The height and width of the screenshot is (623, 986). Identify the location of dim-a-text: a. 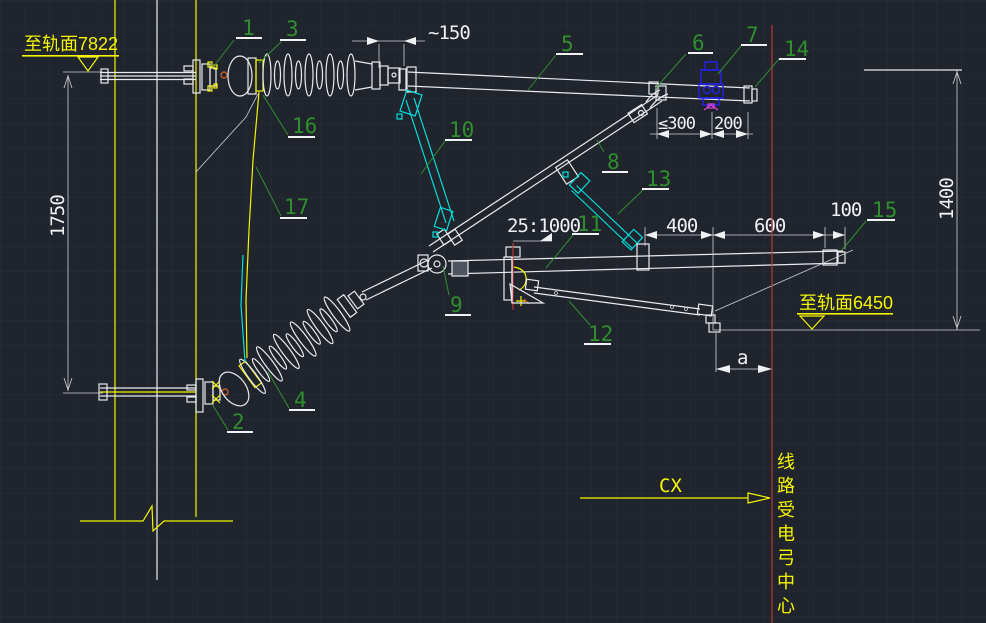
(742, 358).